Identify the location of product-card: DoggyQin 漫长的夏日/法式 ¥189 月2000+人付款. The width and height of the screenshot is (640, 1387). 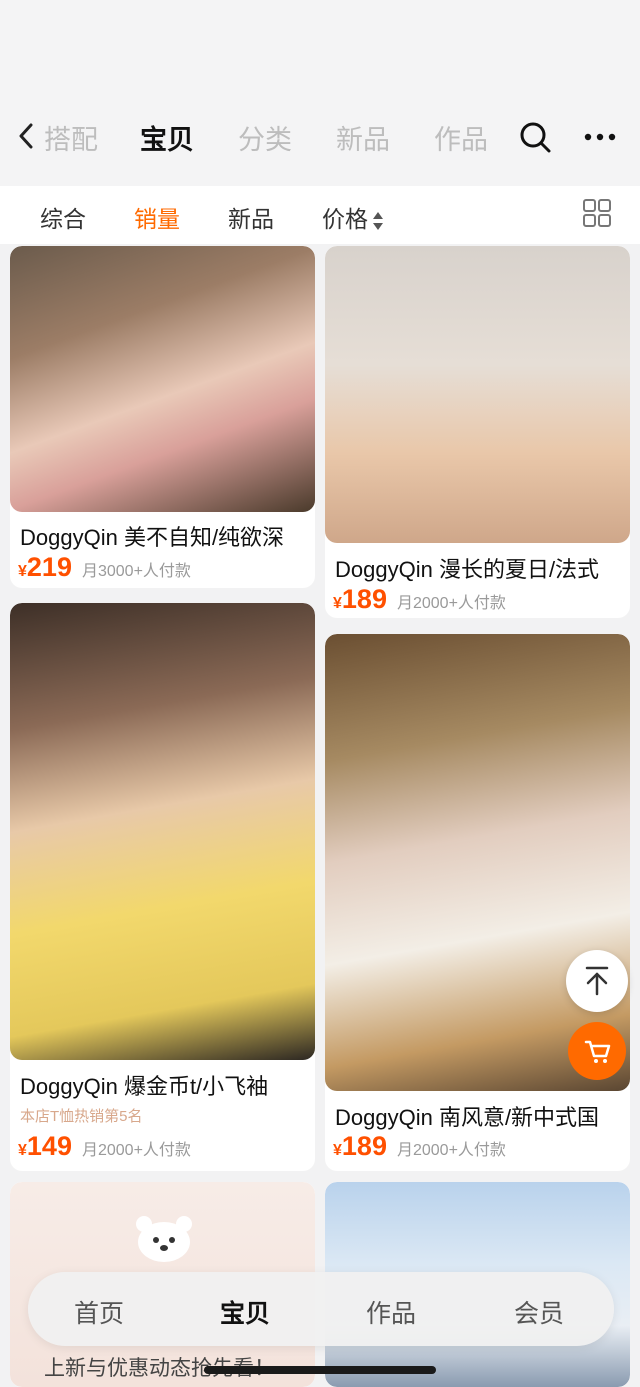
(477, 432).